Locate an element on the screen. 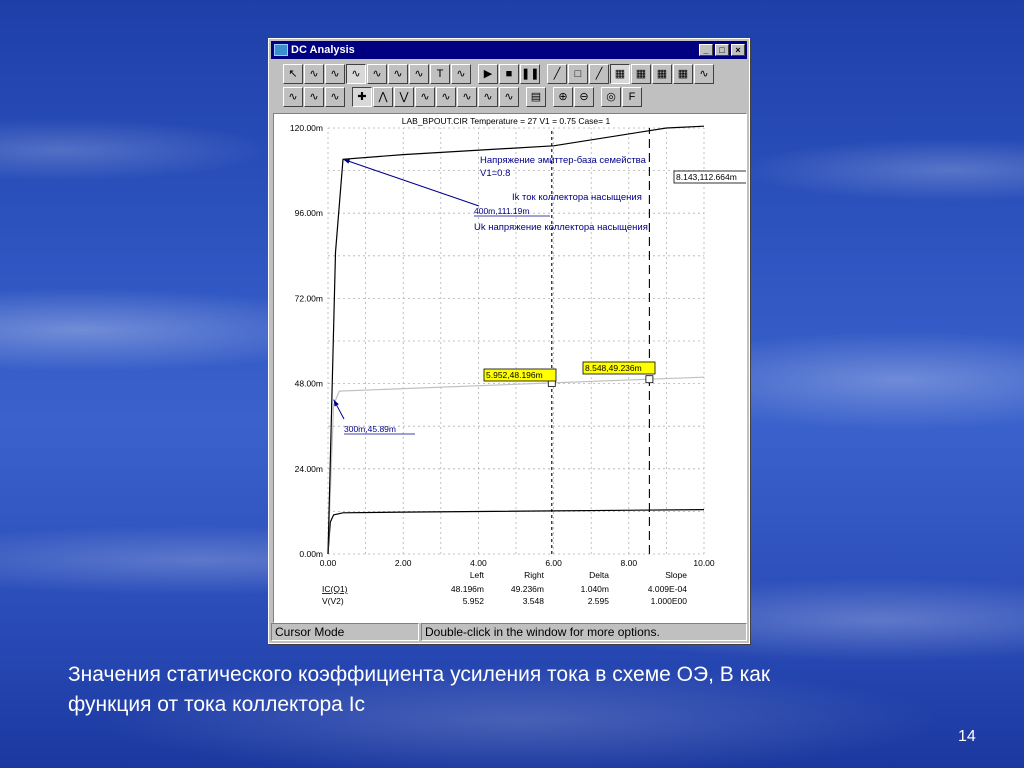 This screenshot has width=1024, height=768. valley-icon: ⋁ is located at coordinates (404, 97).